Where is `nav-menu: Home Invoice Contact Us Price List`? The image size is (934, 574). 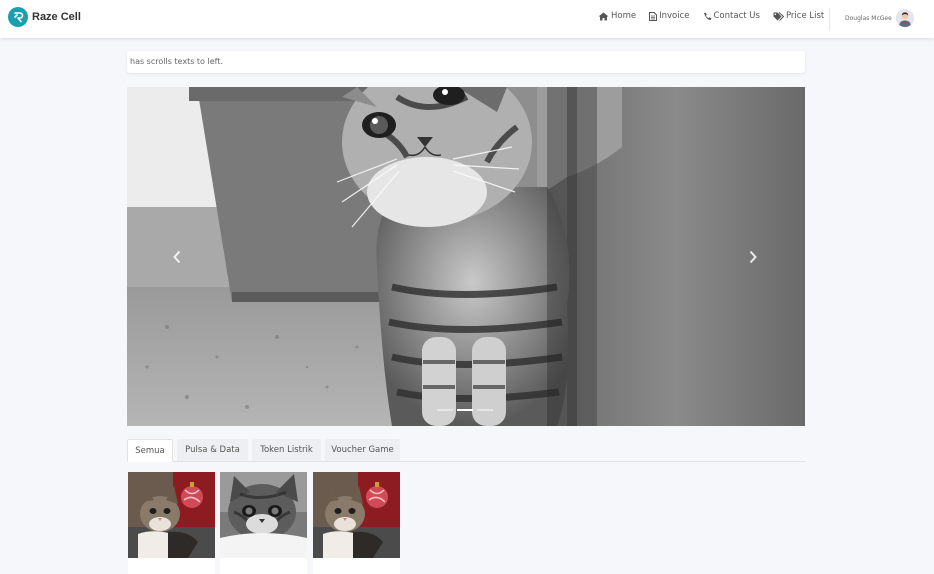 nav-menu: Home Invoice Contact Us Price List is located at coordinates (717, 16).